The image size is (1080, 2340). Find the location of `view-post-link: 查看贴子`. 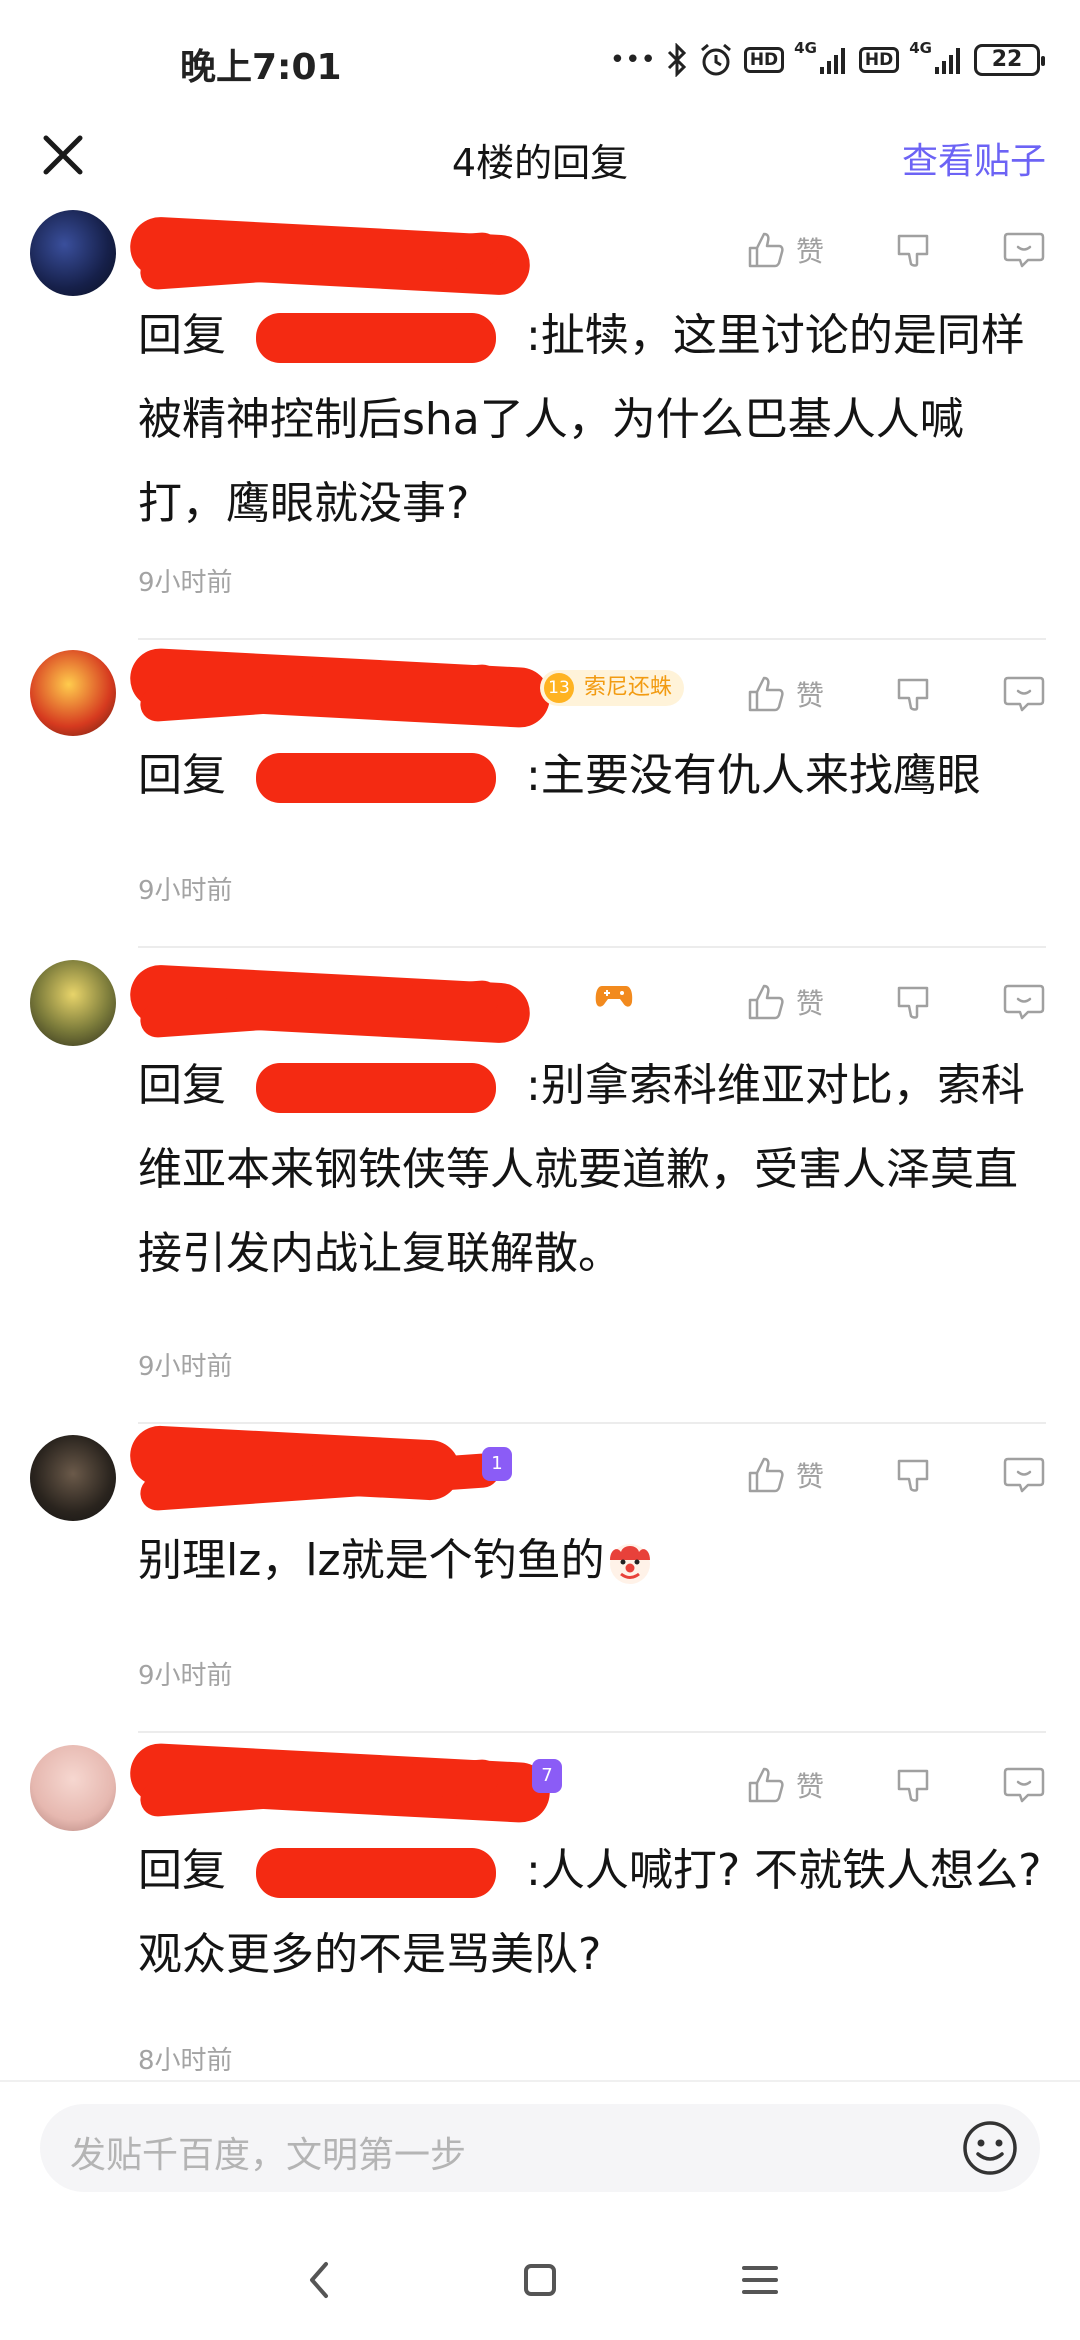

view-post-link: 查看贴子 is located at coordinates (974, 158).